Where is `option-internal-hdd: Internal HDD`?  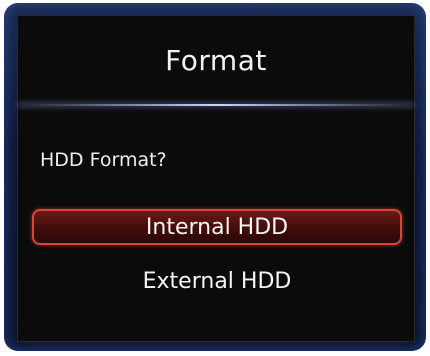
option-internal-hdd: Internal HDD is located at coordinates (217, 227).